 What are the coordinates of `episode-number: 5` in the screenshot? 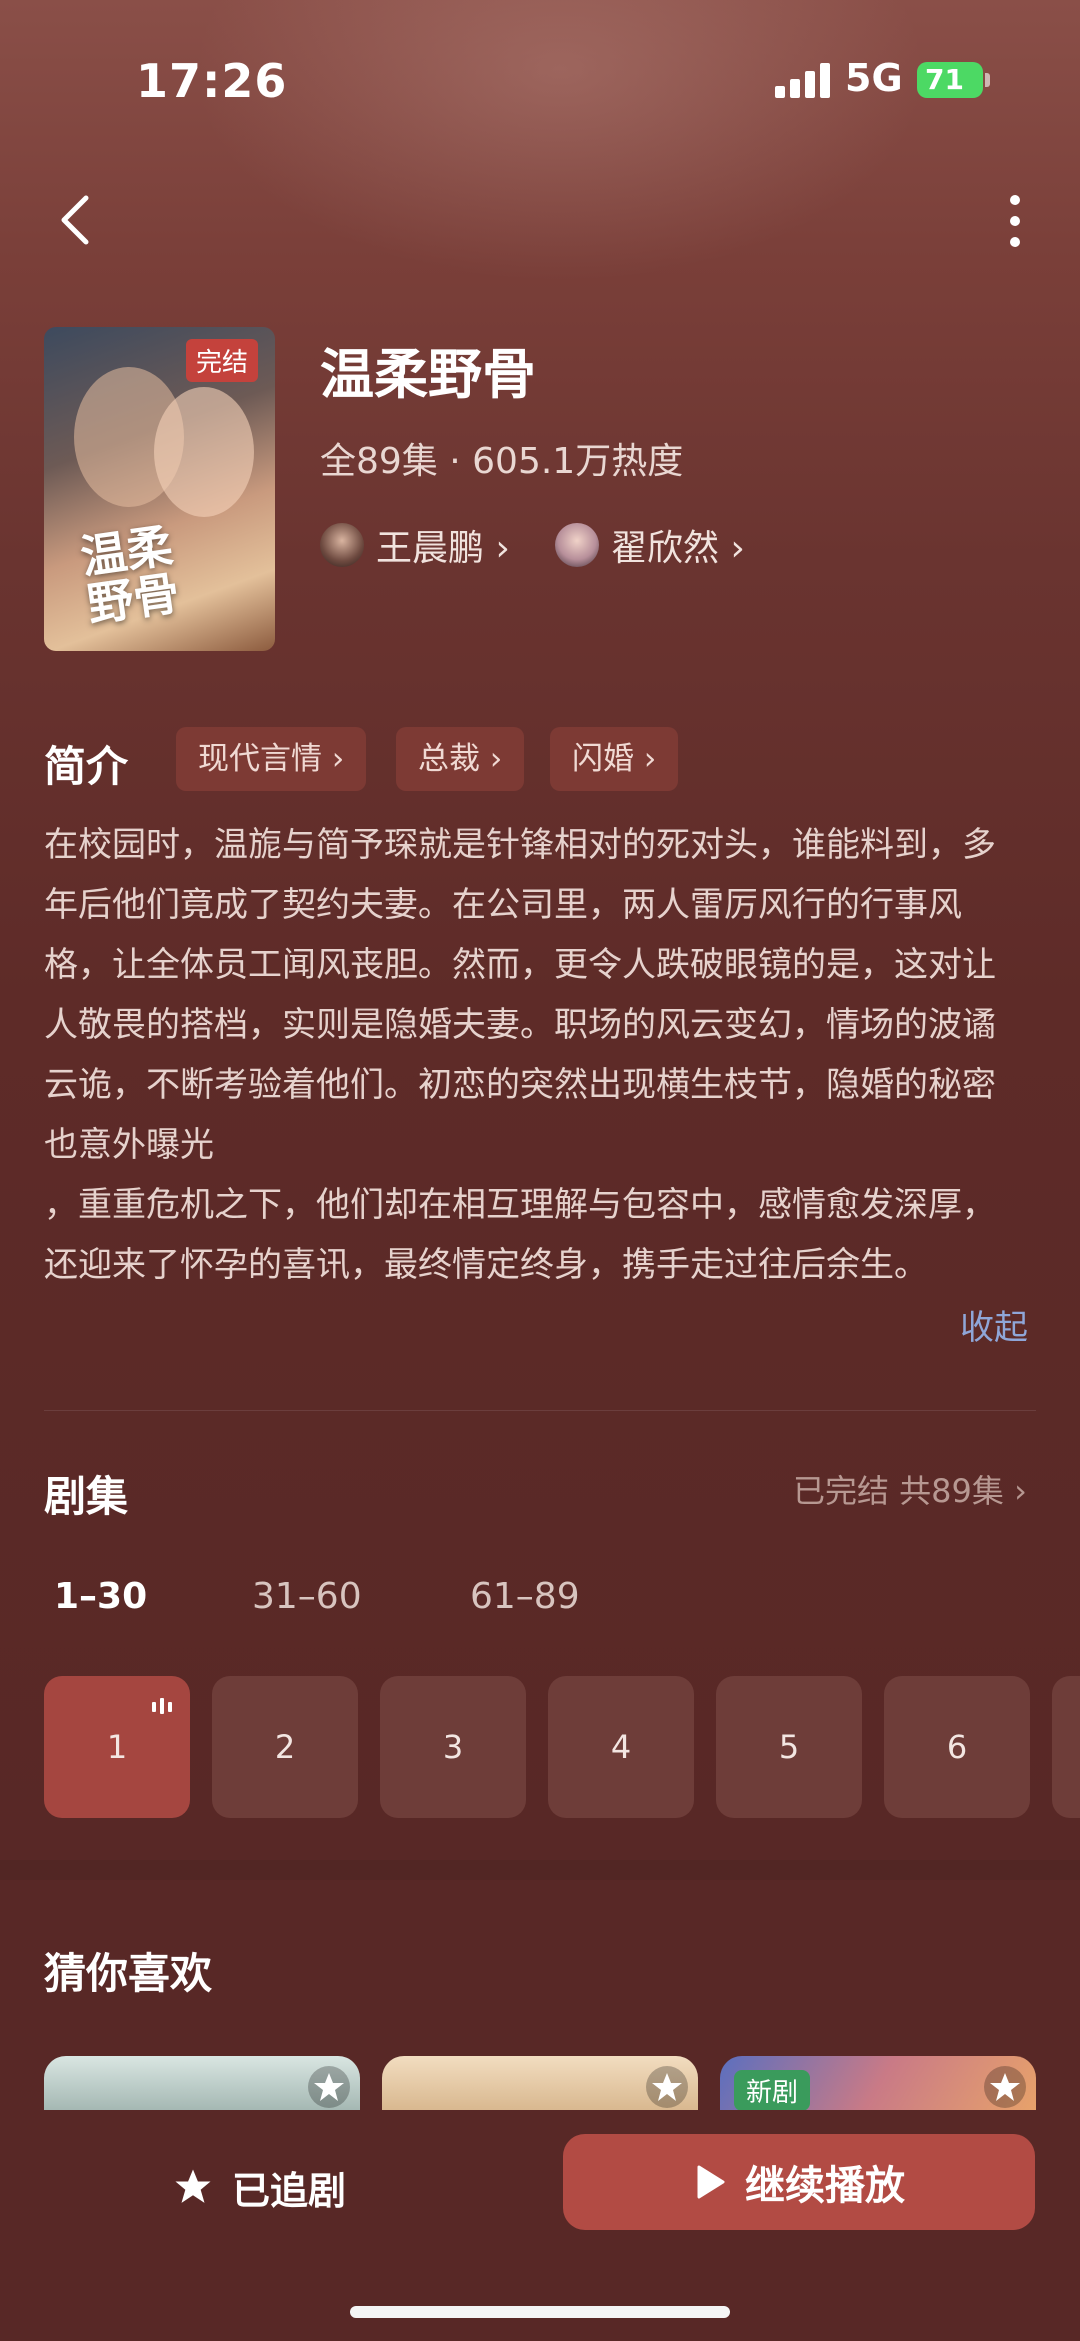 It's located at (789, 1747).